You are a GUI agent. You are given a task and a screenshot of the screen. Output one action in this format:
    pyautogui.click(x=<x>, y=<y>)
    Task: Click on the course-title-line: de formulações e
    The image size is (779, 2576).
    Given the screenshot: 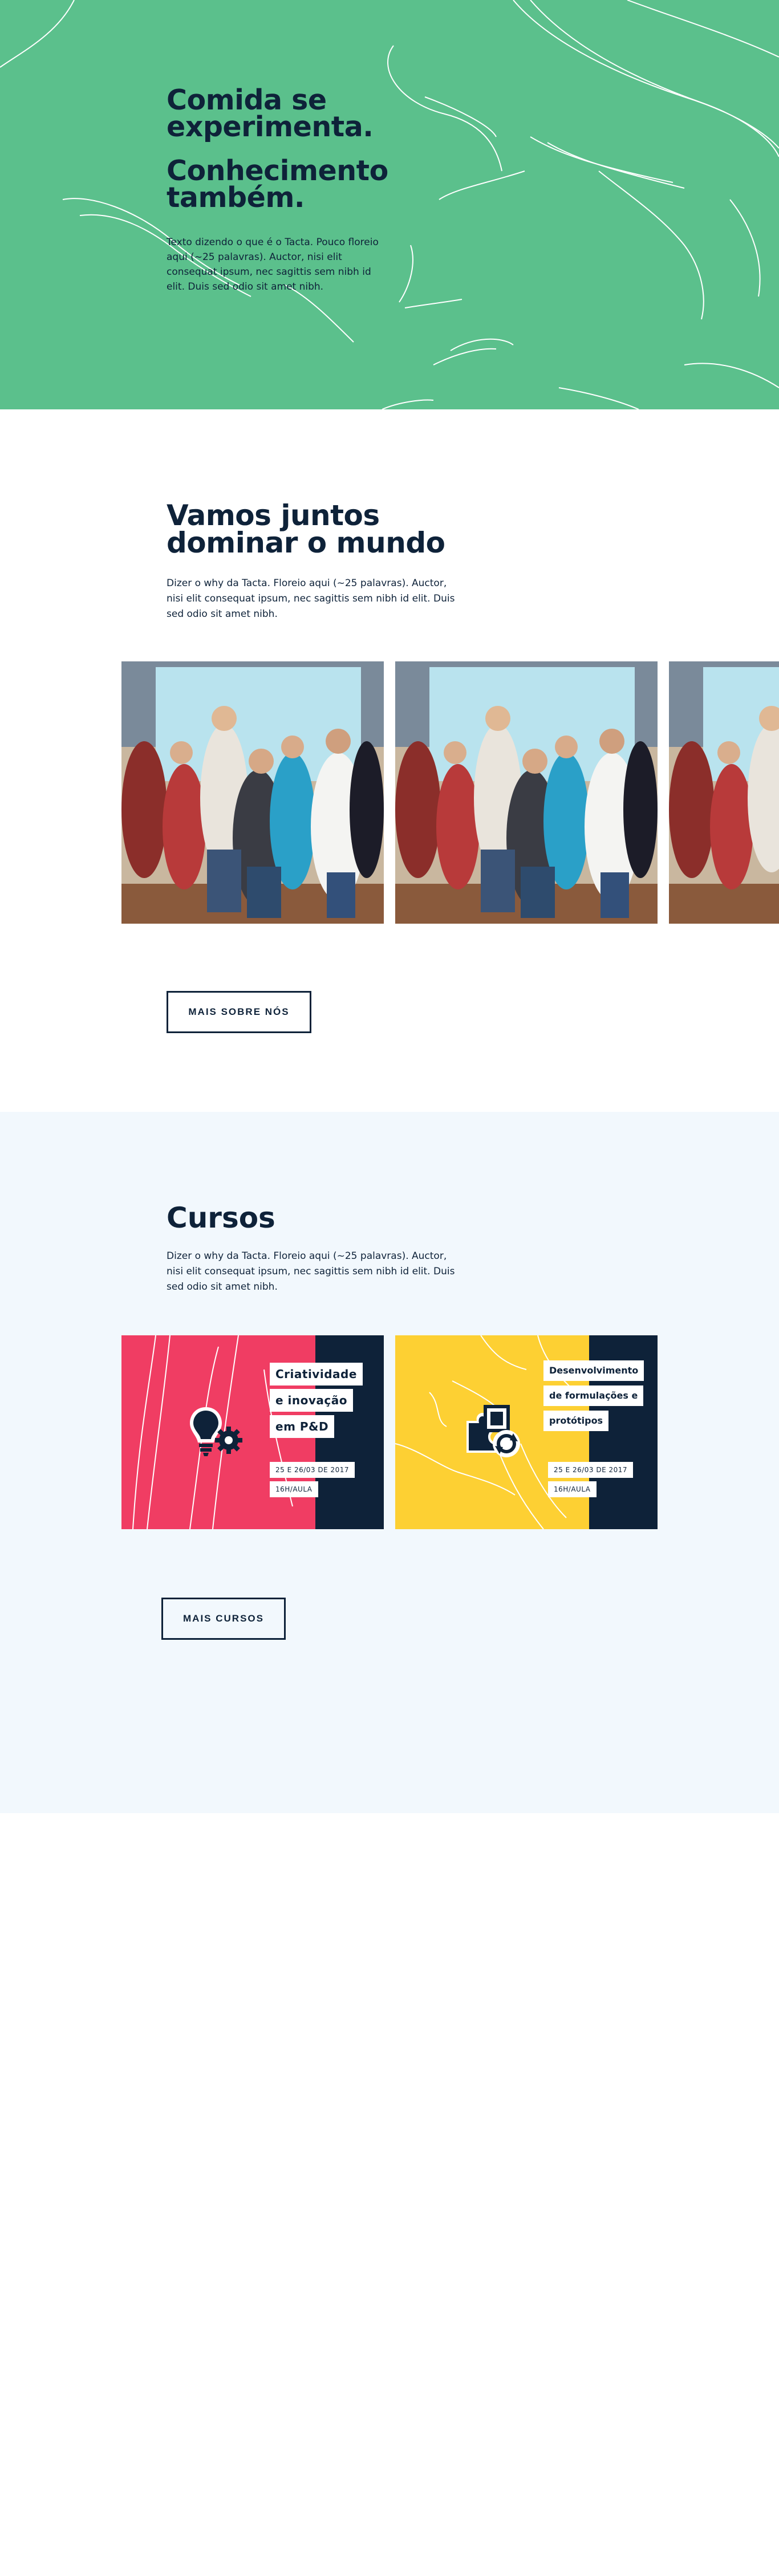 What is the action you would take?
    pyautogui.click(x=594, y=1395)
    